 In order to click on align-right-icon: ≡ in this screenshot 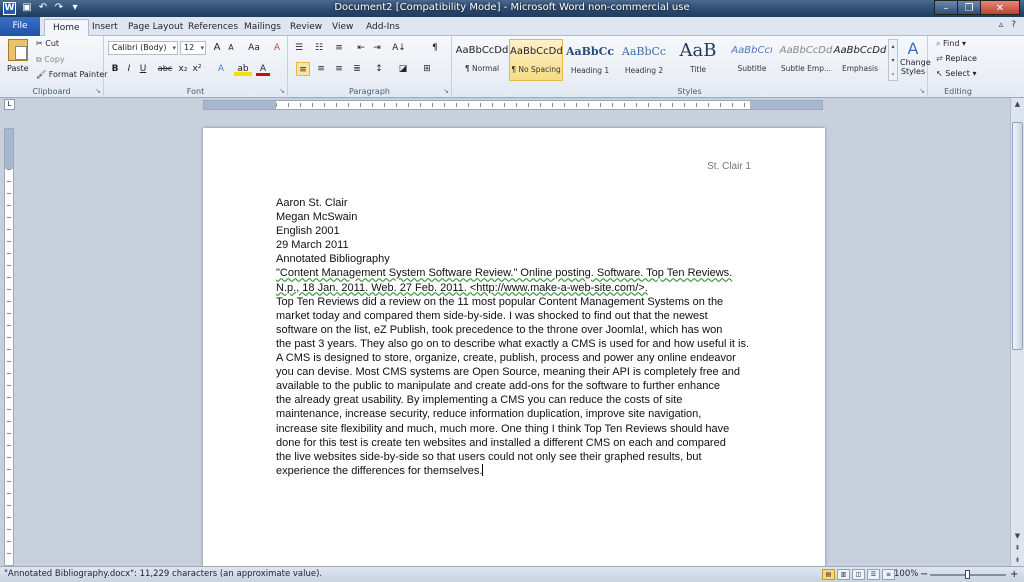, I will do `click(339, 69)`.